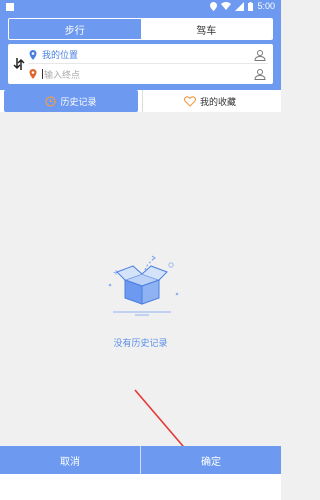 This screenshot has width=320, height=500. I want to click on start-location-text: 我的位置, so click(60, 55).